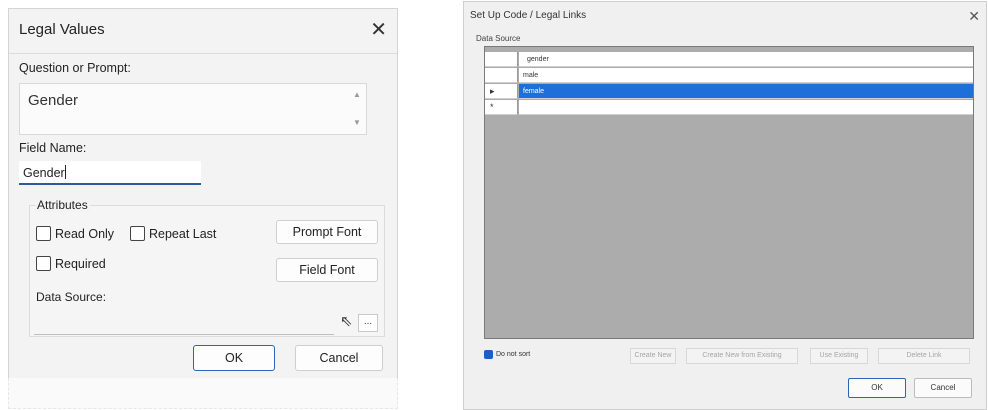 This screenshot has height=410, width=988. Describe the element at coordinates (357, 94) in the screenshot. I see `scroll-up-icon: ▲` at that location.